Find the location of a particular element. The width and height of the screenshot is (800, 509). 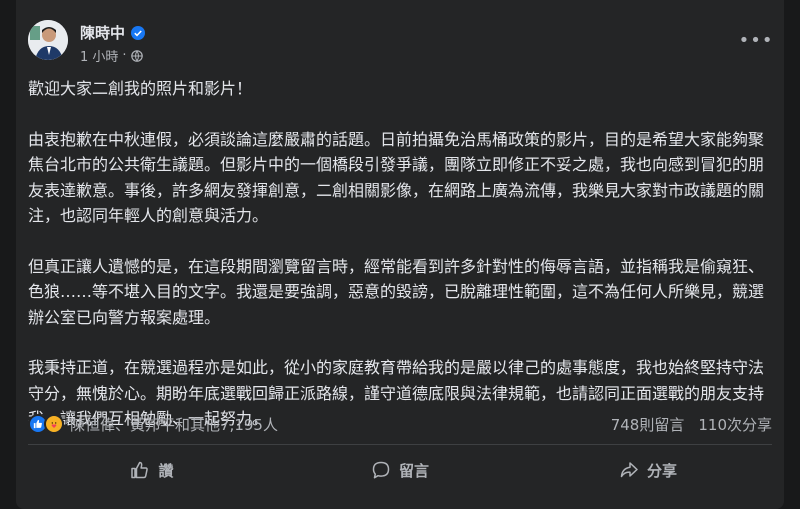

reactors-text: 陳恒偉、黃邦平和其他7,195人 is located at coordinates (174, 424).